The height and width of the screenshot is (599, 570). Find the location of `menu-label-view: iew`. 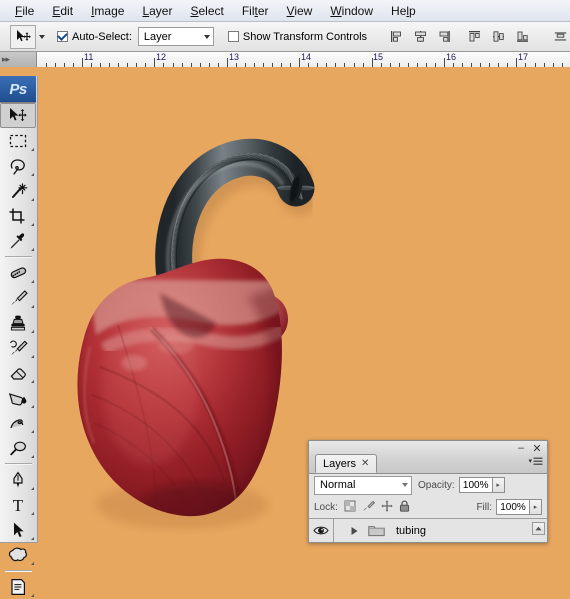

menu-label-view: iew is located at coordinates (303, 10).